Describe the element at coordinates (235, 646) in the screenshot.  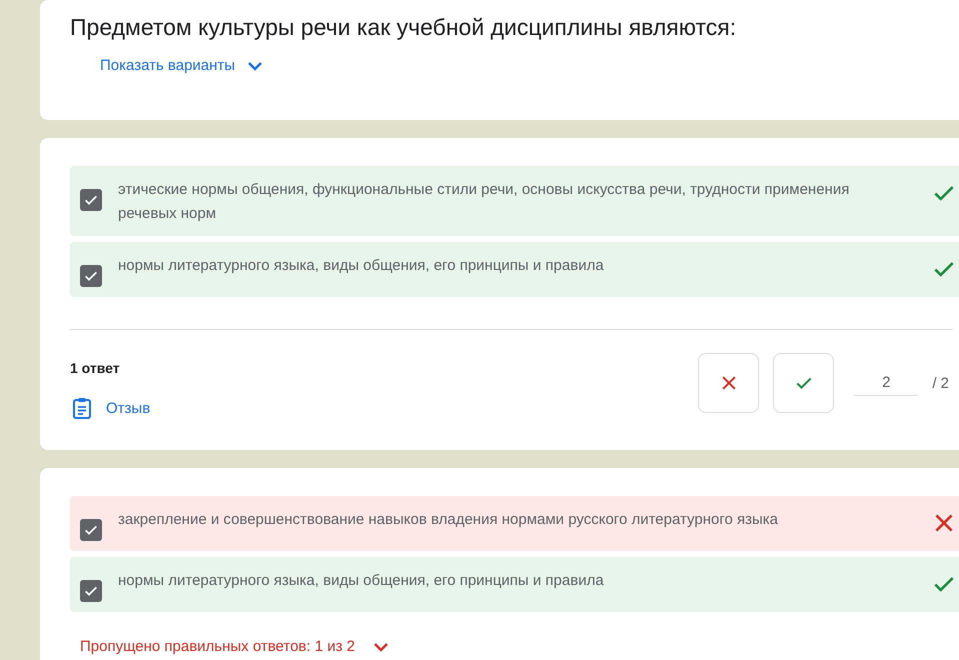
I see `missed-answers-toggle: Пропущено правильных ответов: 1 из 2` at that location.